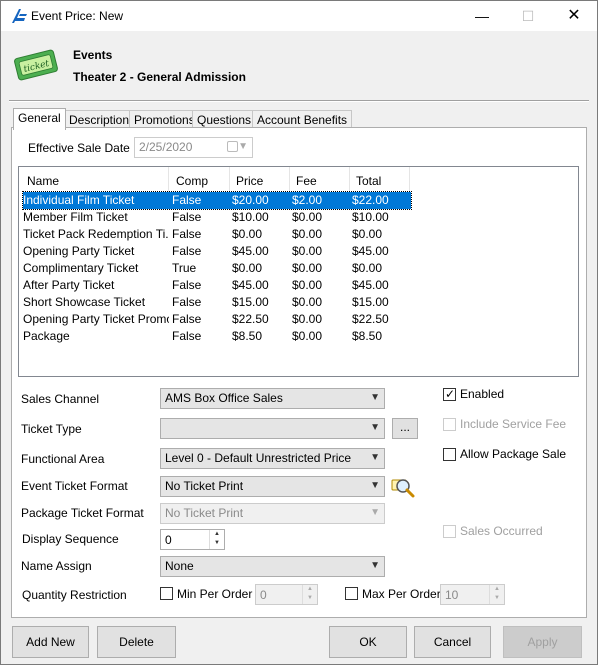 This screenshot has height=665, width=598. I want to click on cell-total: $45.00, so click(370, 285).